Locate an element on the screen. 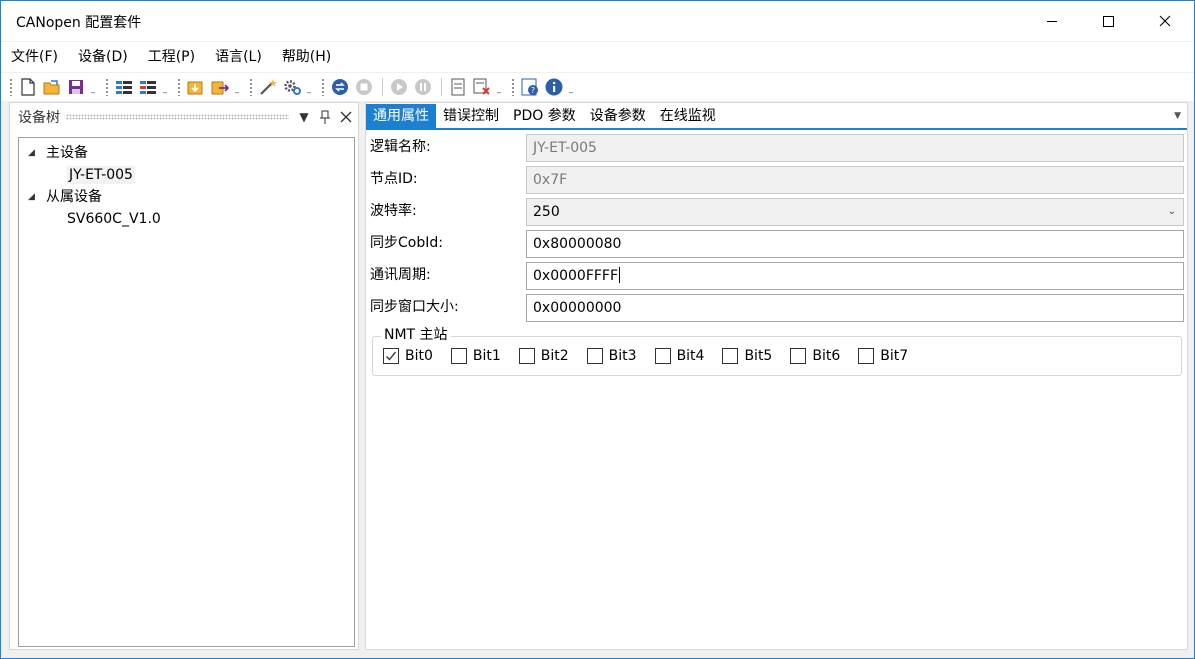 The width and height of the screenshot is (1195, 659). save-icon is located at coordinates (76, 87).